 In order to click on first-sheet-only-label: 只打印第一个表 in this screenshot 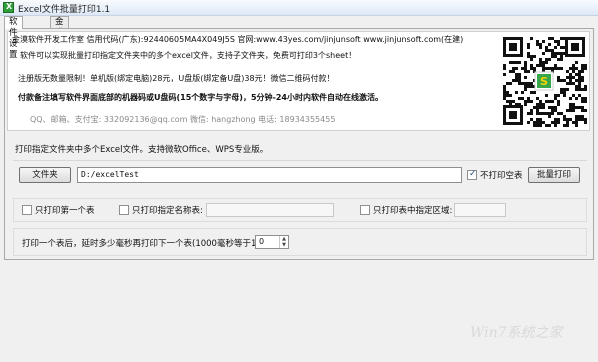, I will do `click(65, 211)`.